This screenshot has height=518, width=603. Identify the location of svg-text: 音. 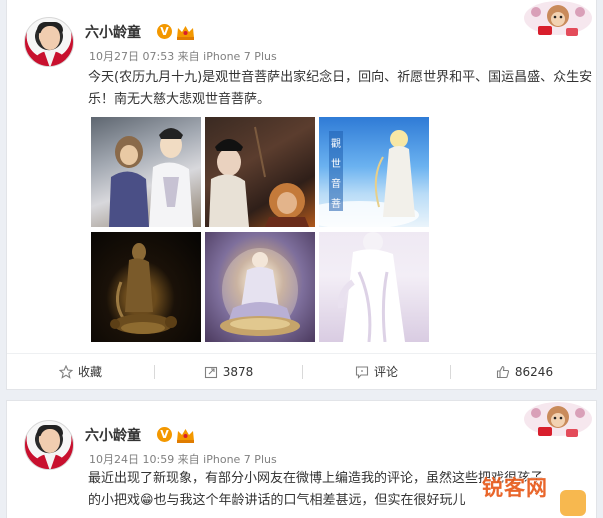
(336, 183).